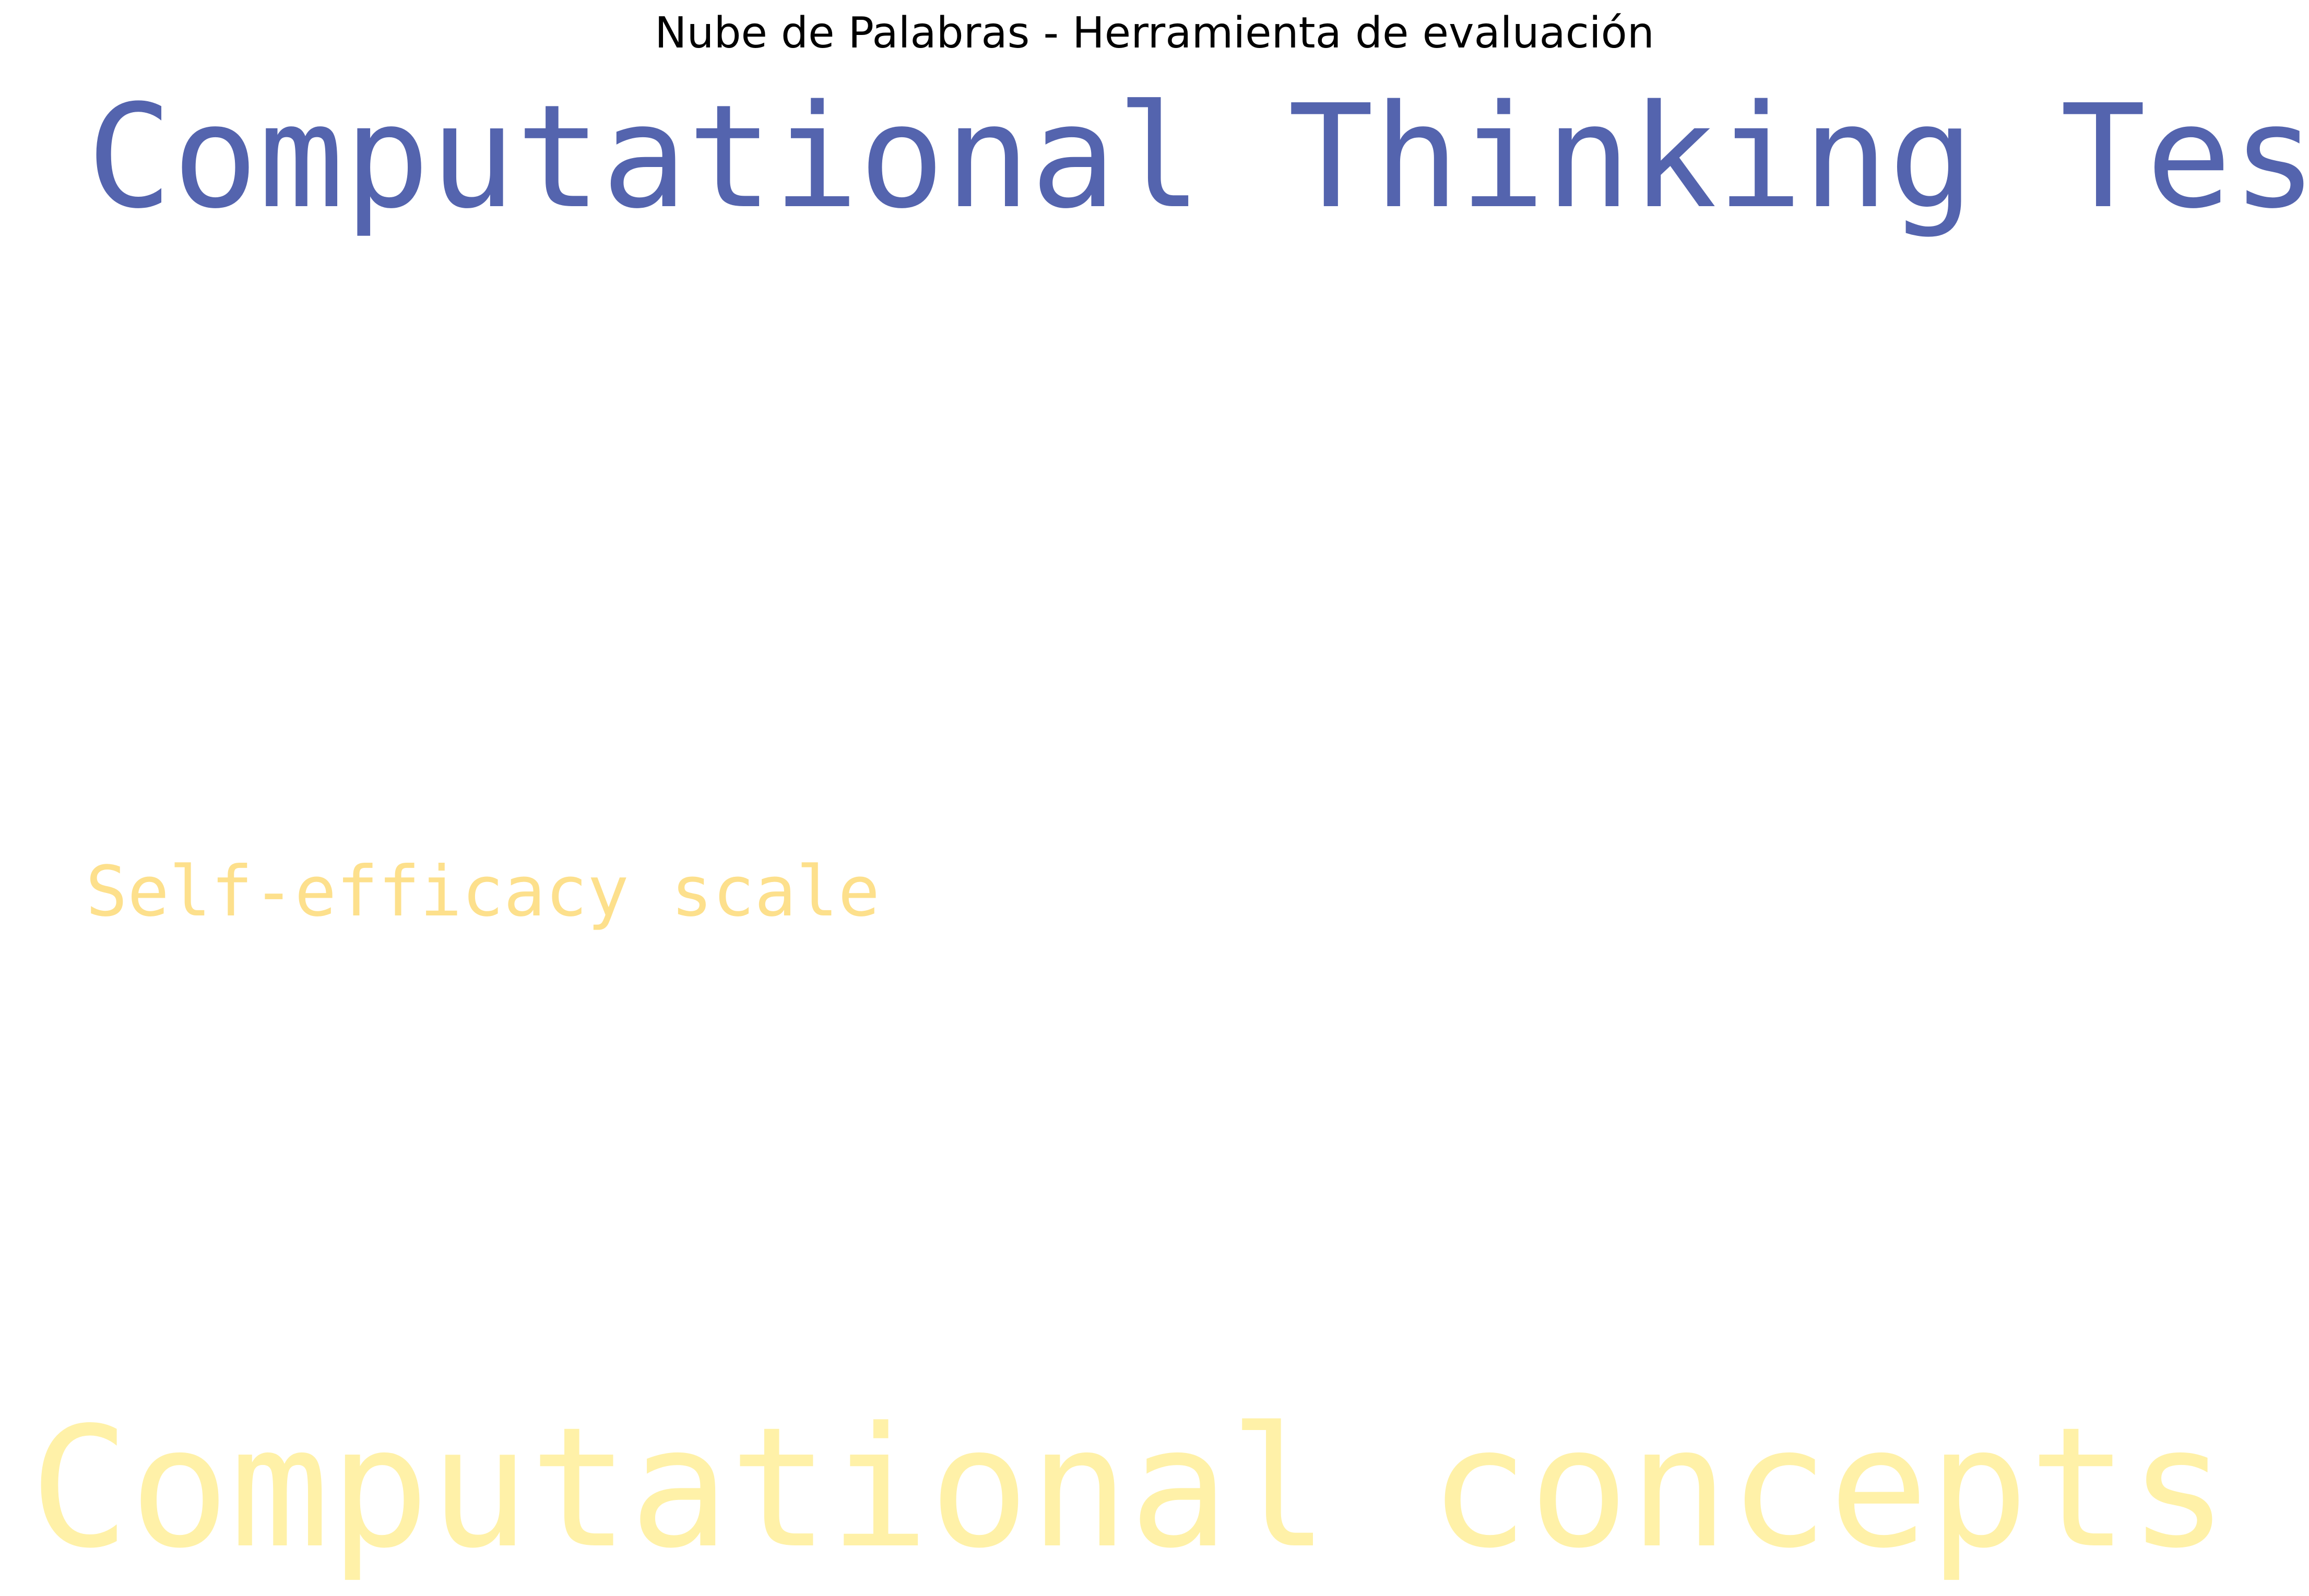  I want to click on word-computational-thinking-test: Computational Thinking Test, so click(1198, 158).